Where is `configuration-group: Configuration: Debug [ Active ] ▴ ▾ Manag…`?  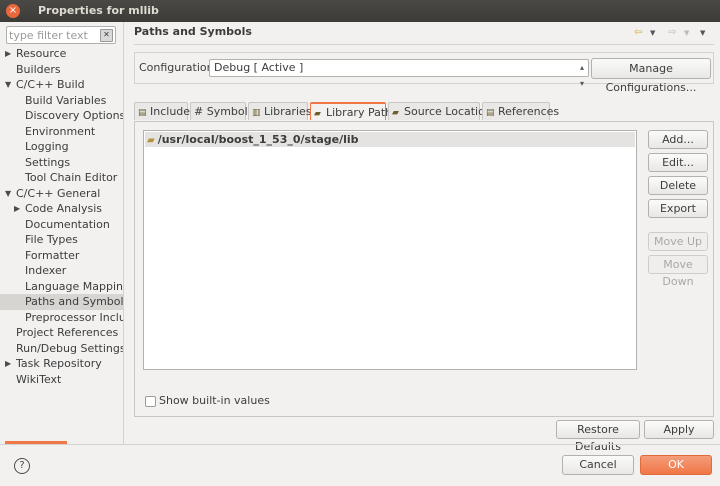 configuration-group: Configuration: Debug [ Active ] ▴ ▾ Manag… is located at coordinates (424, 73).